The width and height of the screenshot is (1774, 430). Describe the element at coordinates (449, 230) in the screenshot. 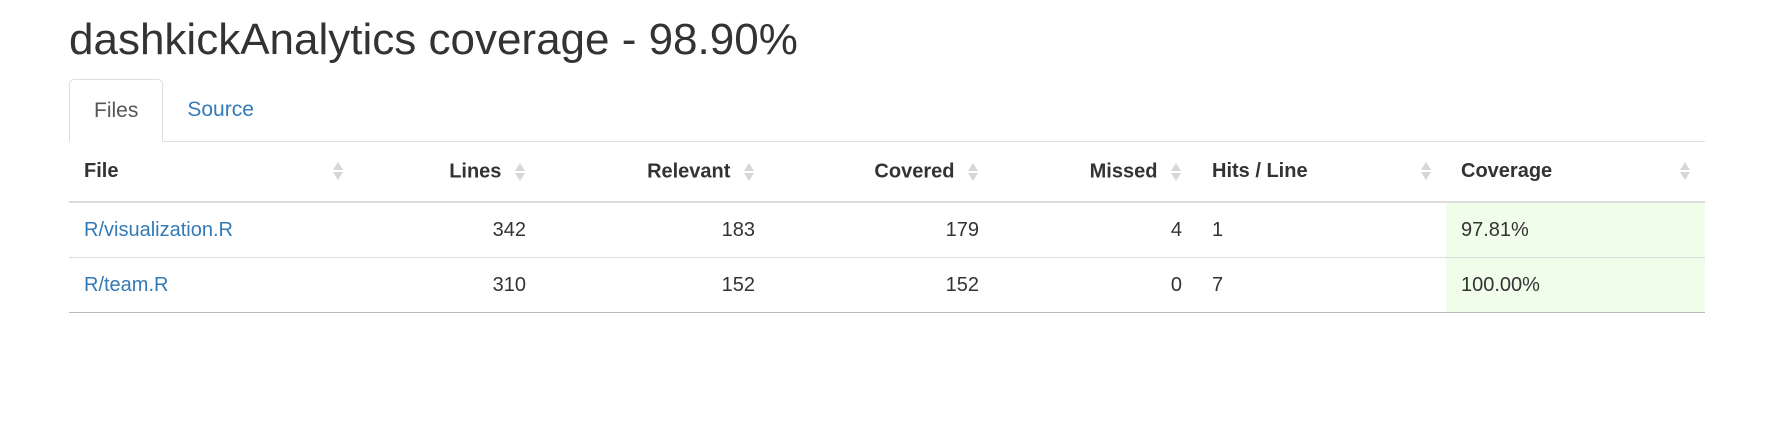

I see `lines-cell: 342` at that location.